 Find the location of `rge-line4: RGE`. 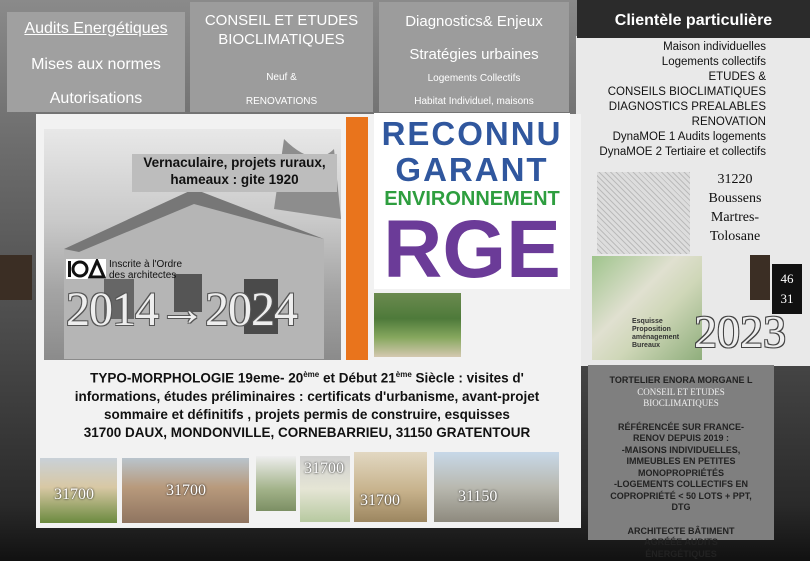

rge-line4: RGE is located at coordinates (472, 249).